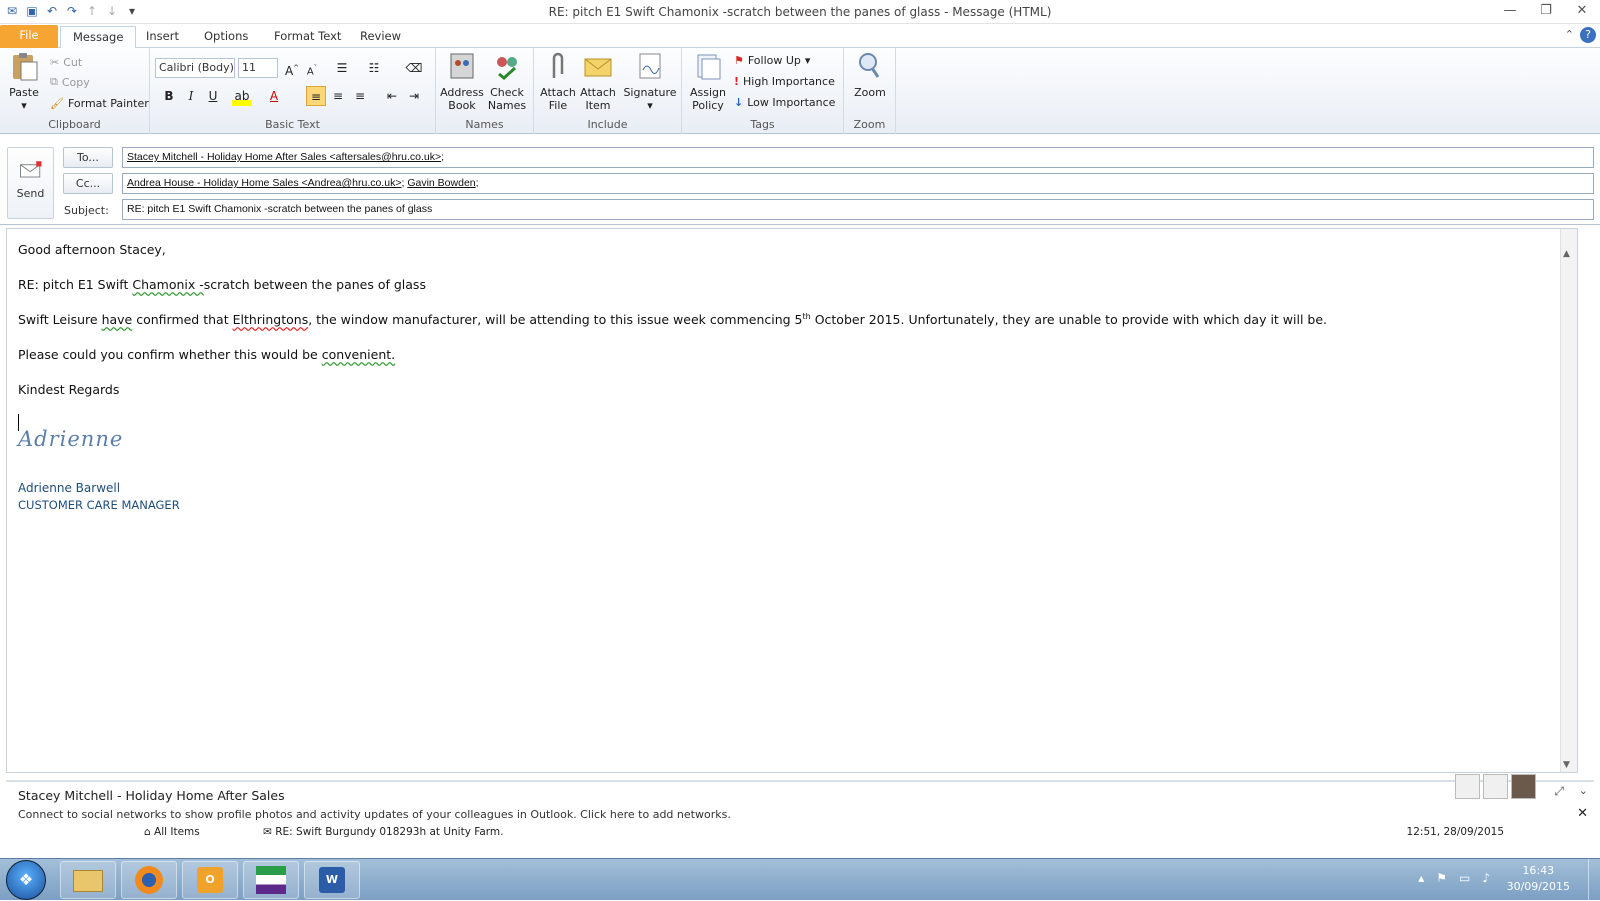  What do you see at coordinates (71, 439) in the screenshot?
I see `handwritten-signature: Adrienne` at bounding box center [71, 439].